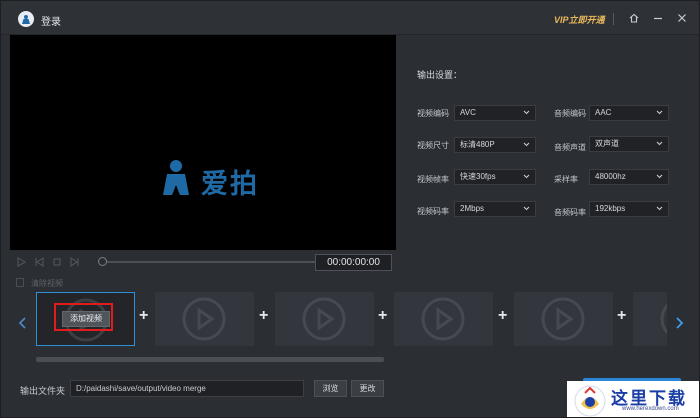  I want to click on video-fps-select: 快速30fps, so click(495, 177).